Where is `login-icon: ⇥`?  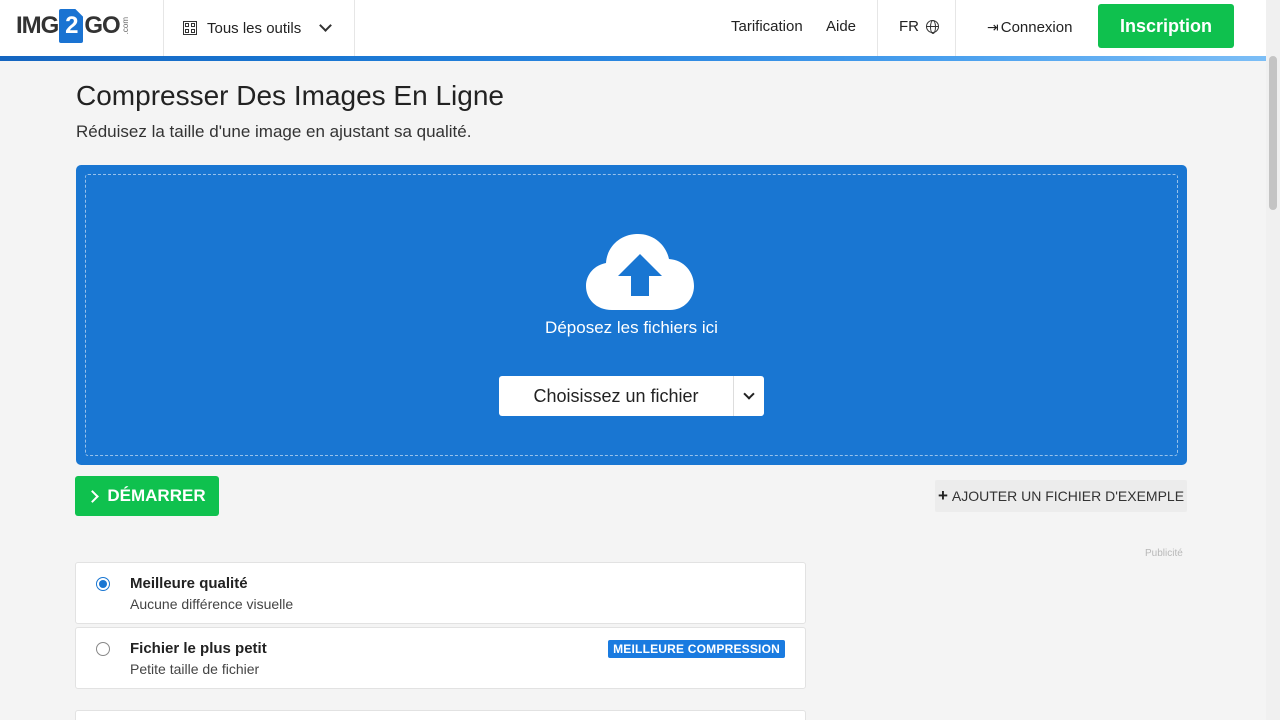 login-icon: ⇥ is located at coordinates (993, 27).